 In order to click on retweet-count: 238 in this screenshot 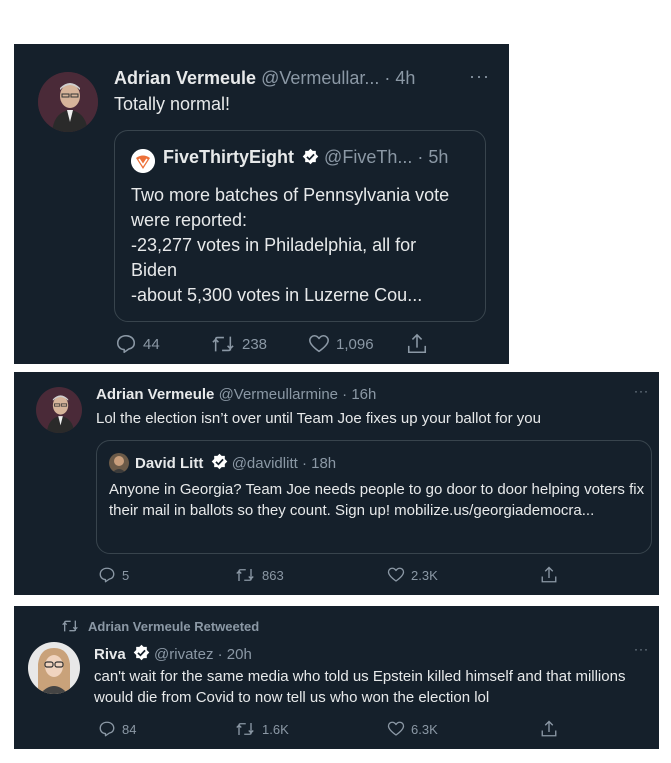, I will do `click(255, 344)`.